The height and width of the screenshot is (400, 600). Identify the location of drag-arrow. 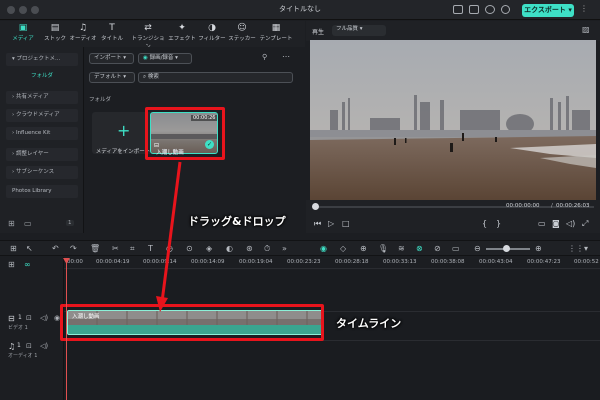
(169, 236).